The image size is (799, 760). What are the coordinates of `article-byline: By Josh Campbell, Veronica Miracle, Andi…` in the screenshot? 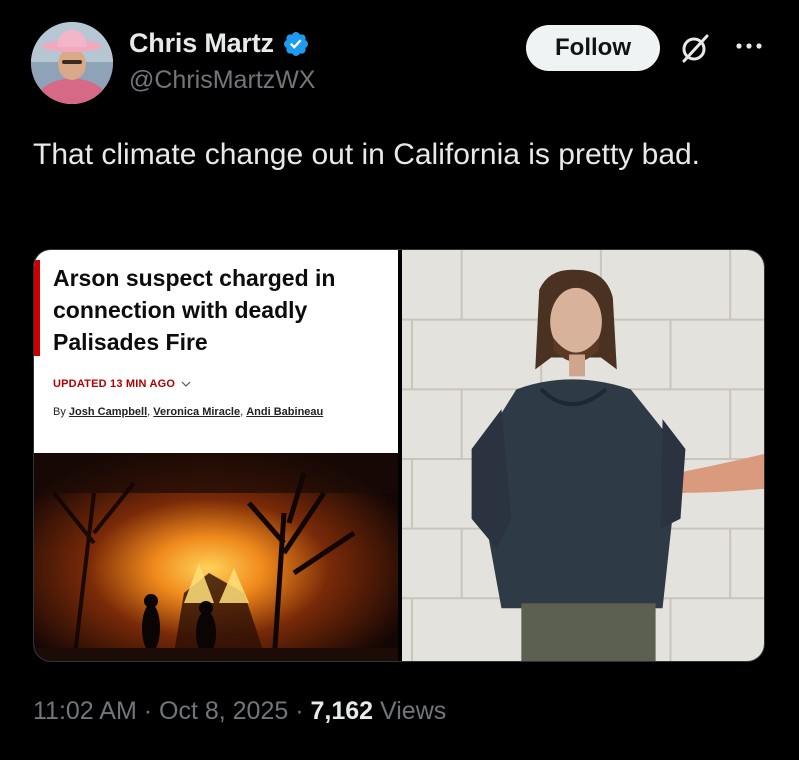 It's located at (188, 412).